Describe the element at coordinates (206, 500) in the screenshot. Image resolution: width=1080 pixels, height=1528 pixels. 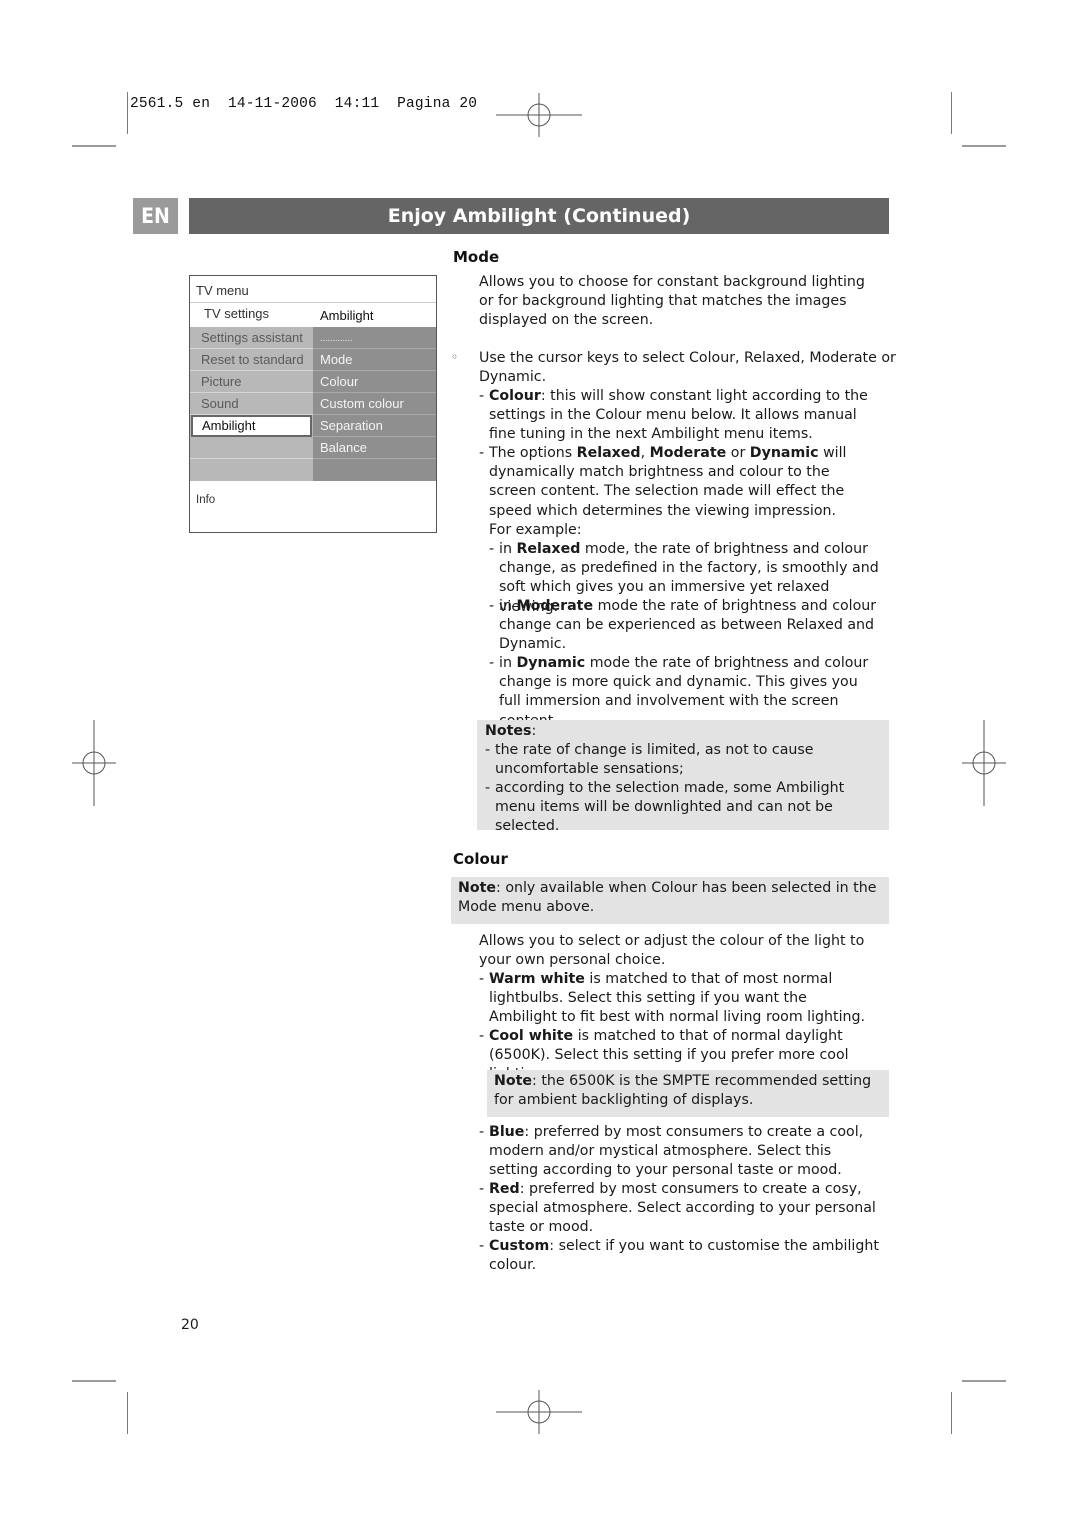
I see `tv-menu-info: Info` at that location.